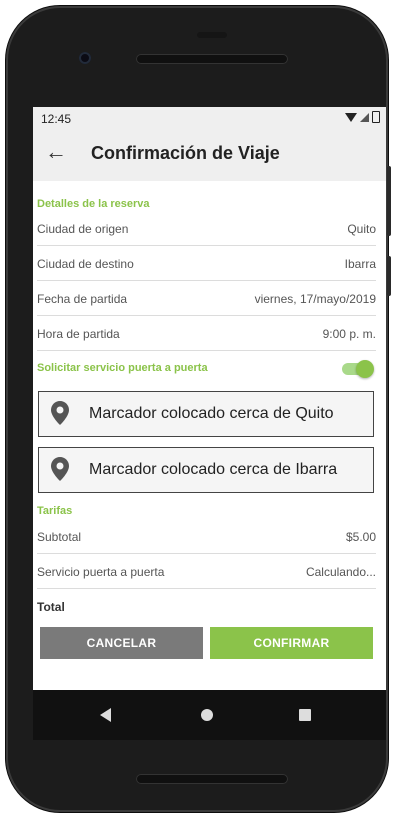  What do you see at coordinates (365, 369) in the screenshot?
I see `toggle-knob` at bounding box center [365, 369].